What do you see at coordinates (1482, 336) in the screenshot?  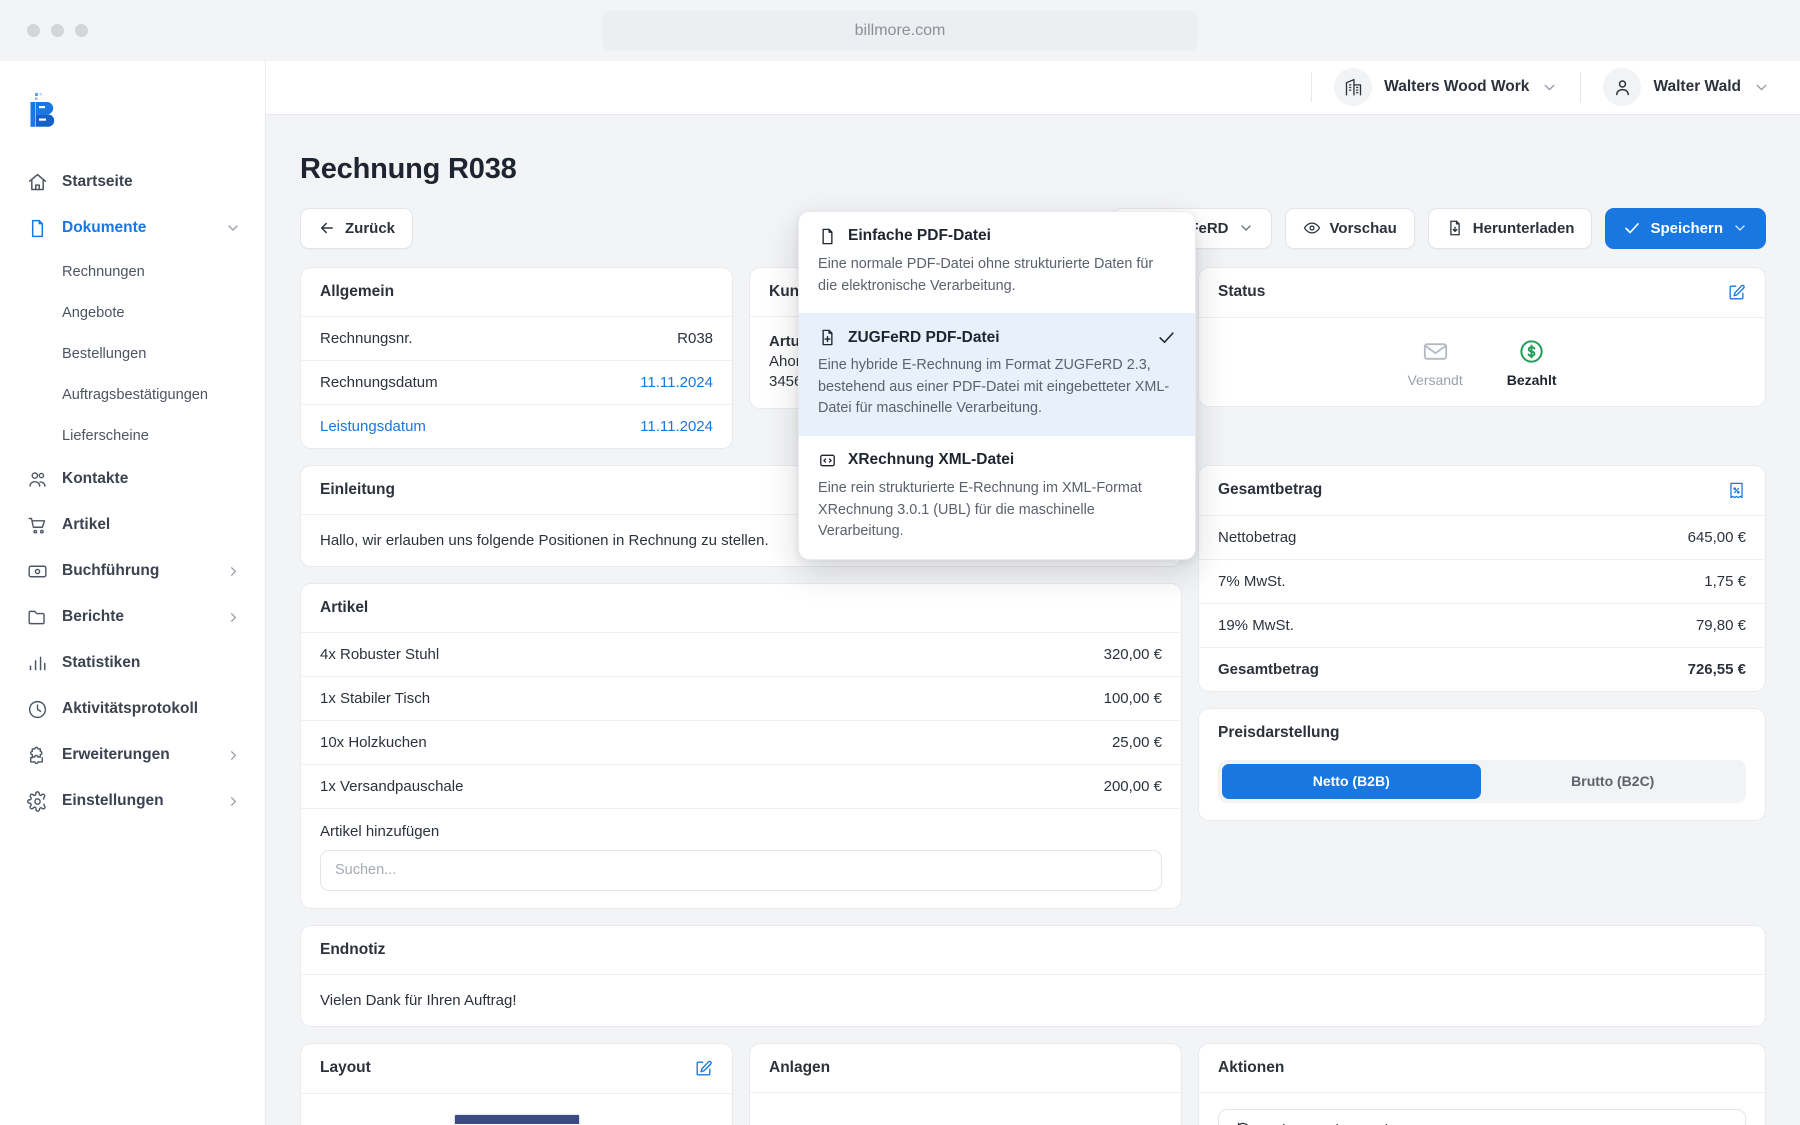 I see `status-card: Status Versandt Bezahlt` at bounding box center [1482, 336].